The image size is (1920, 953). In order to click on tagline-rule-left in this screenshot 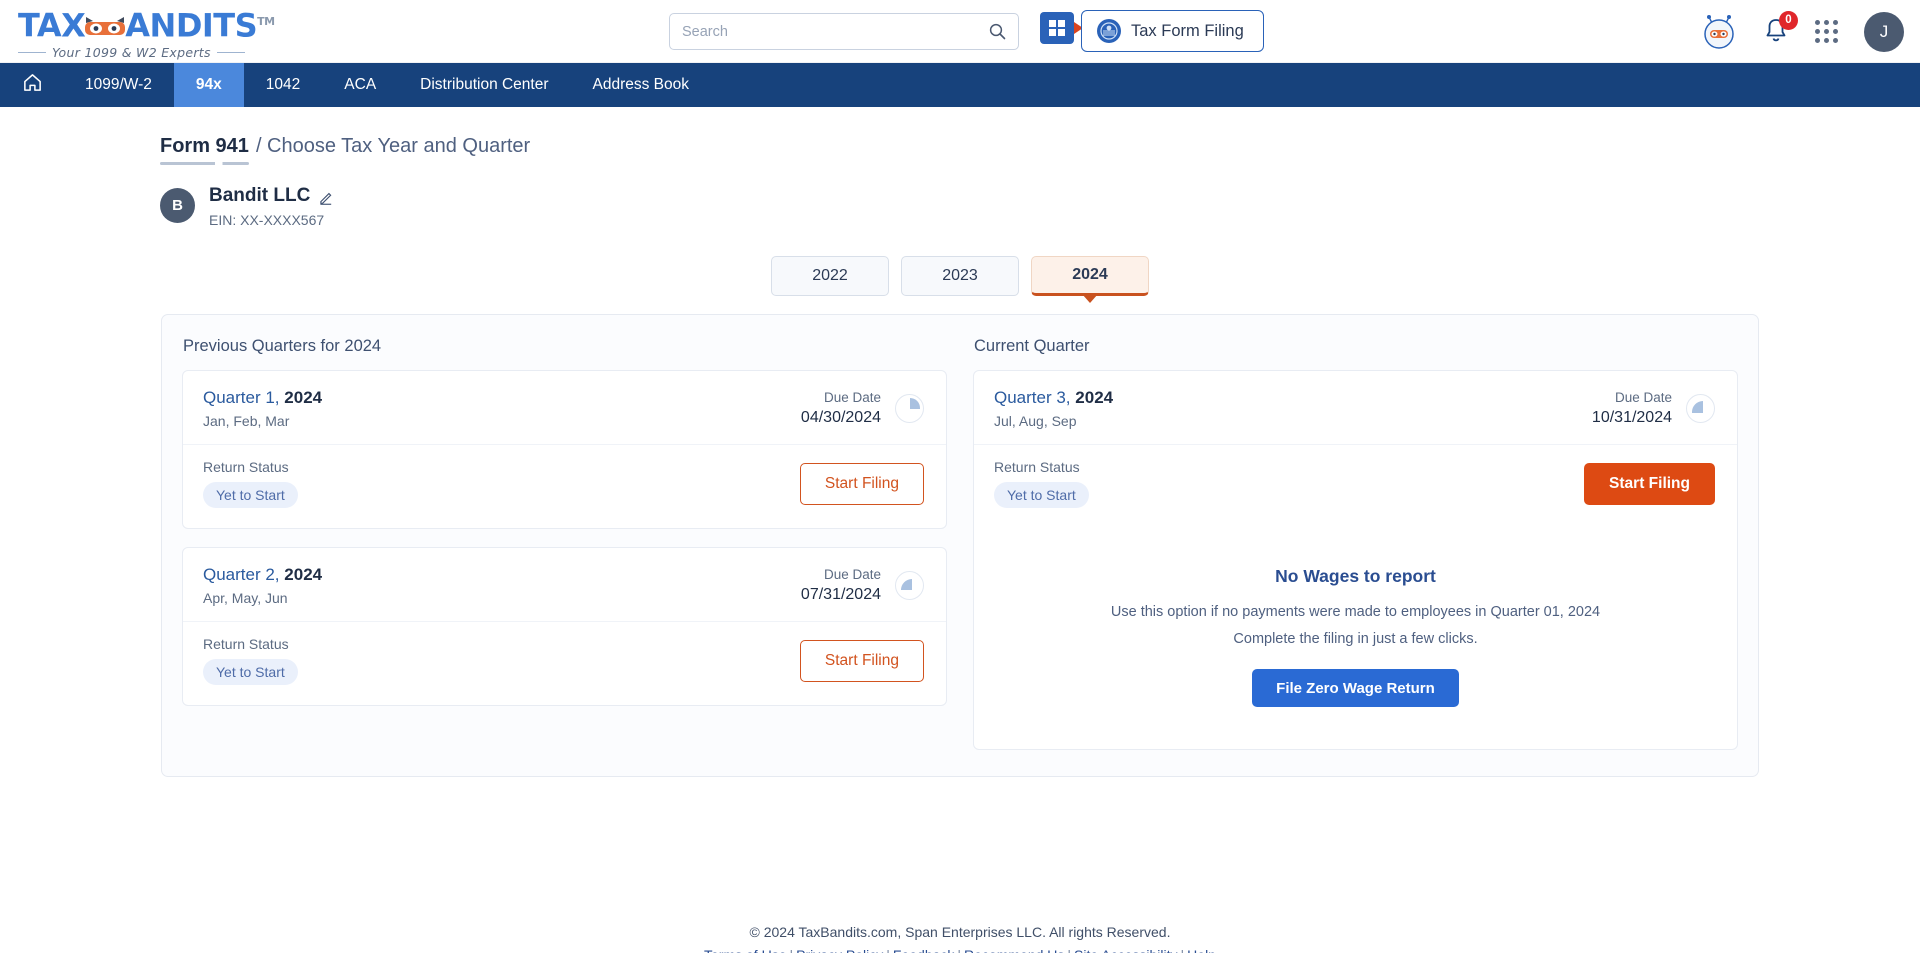, I will do `click(32, 52)`.